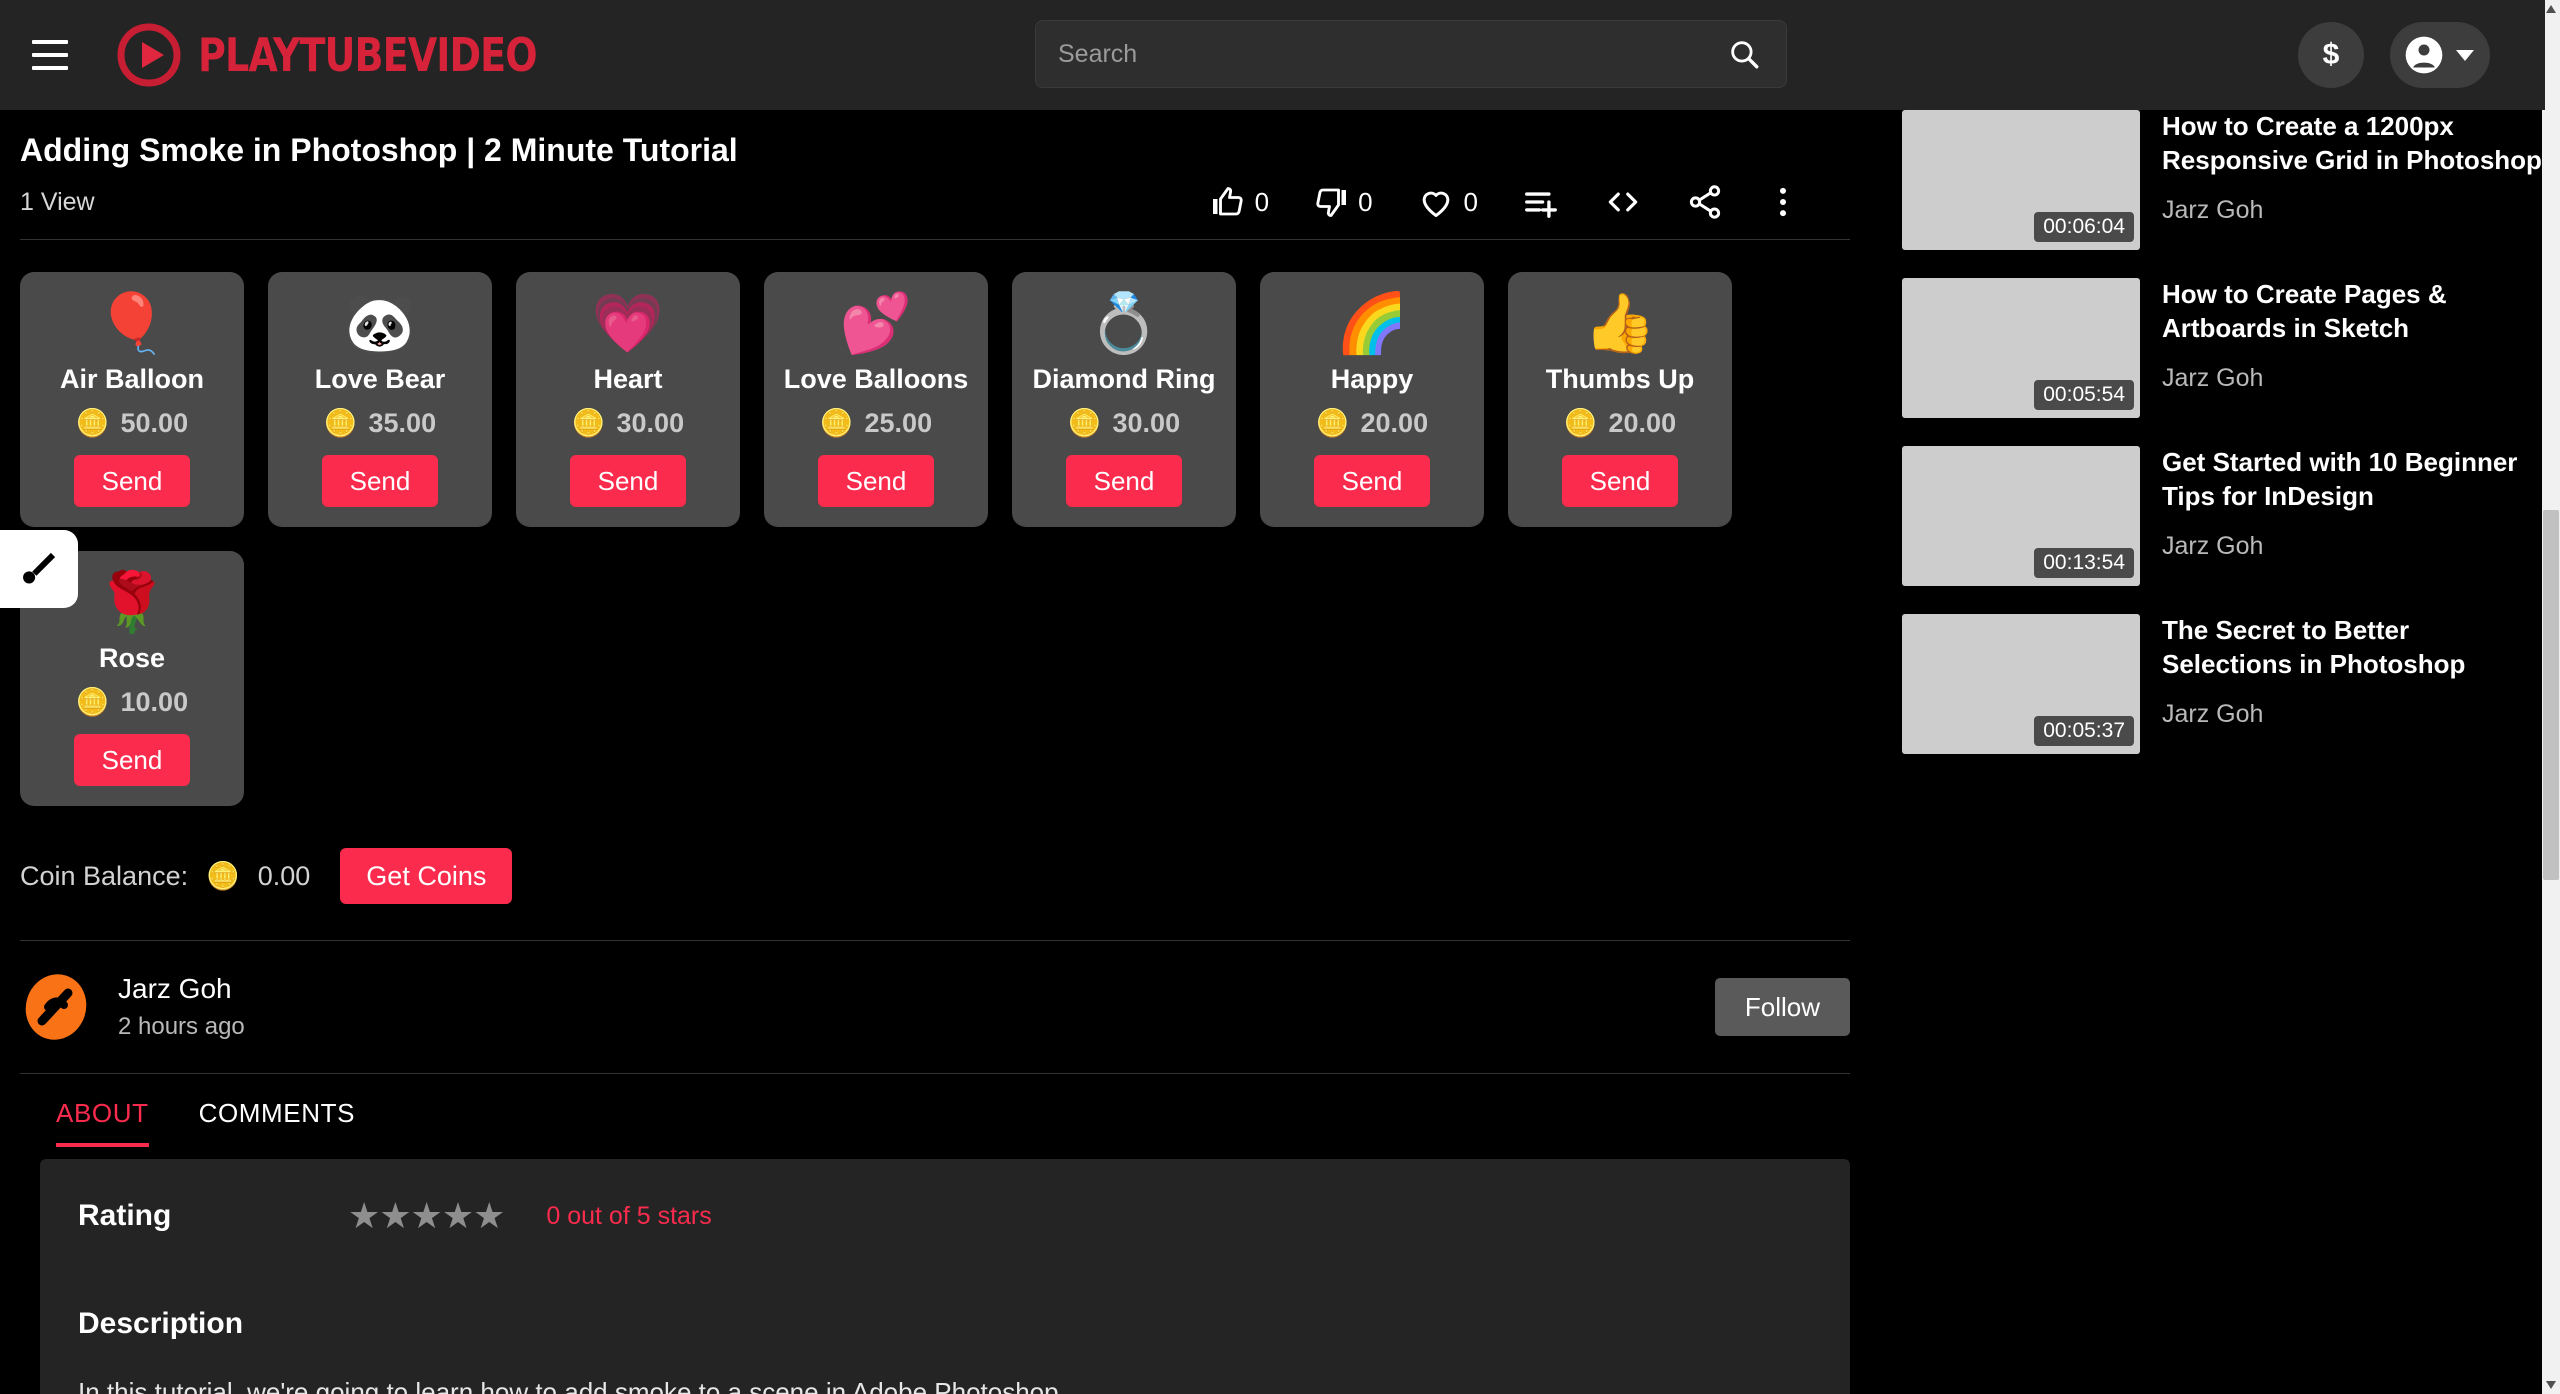  Describe the element at coordinates (1620, 399) in the screenshot. I see `gift-card: 👍 Thumbs Up 🪙 20.00 Send` at that location.